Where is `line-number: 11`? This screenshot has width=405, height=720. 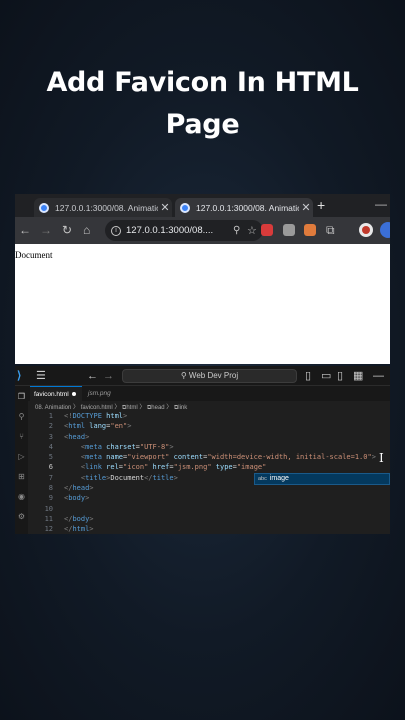
line-number: 11 is located at coordinates (48, 518).